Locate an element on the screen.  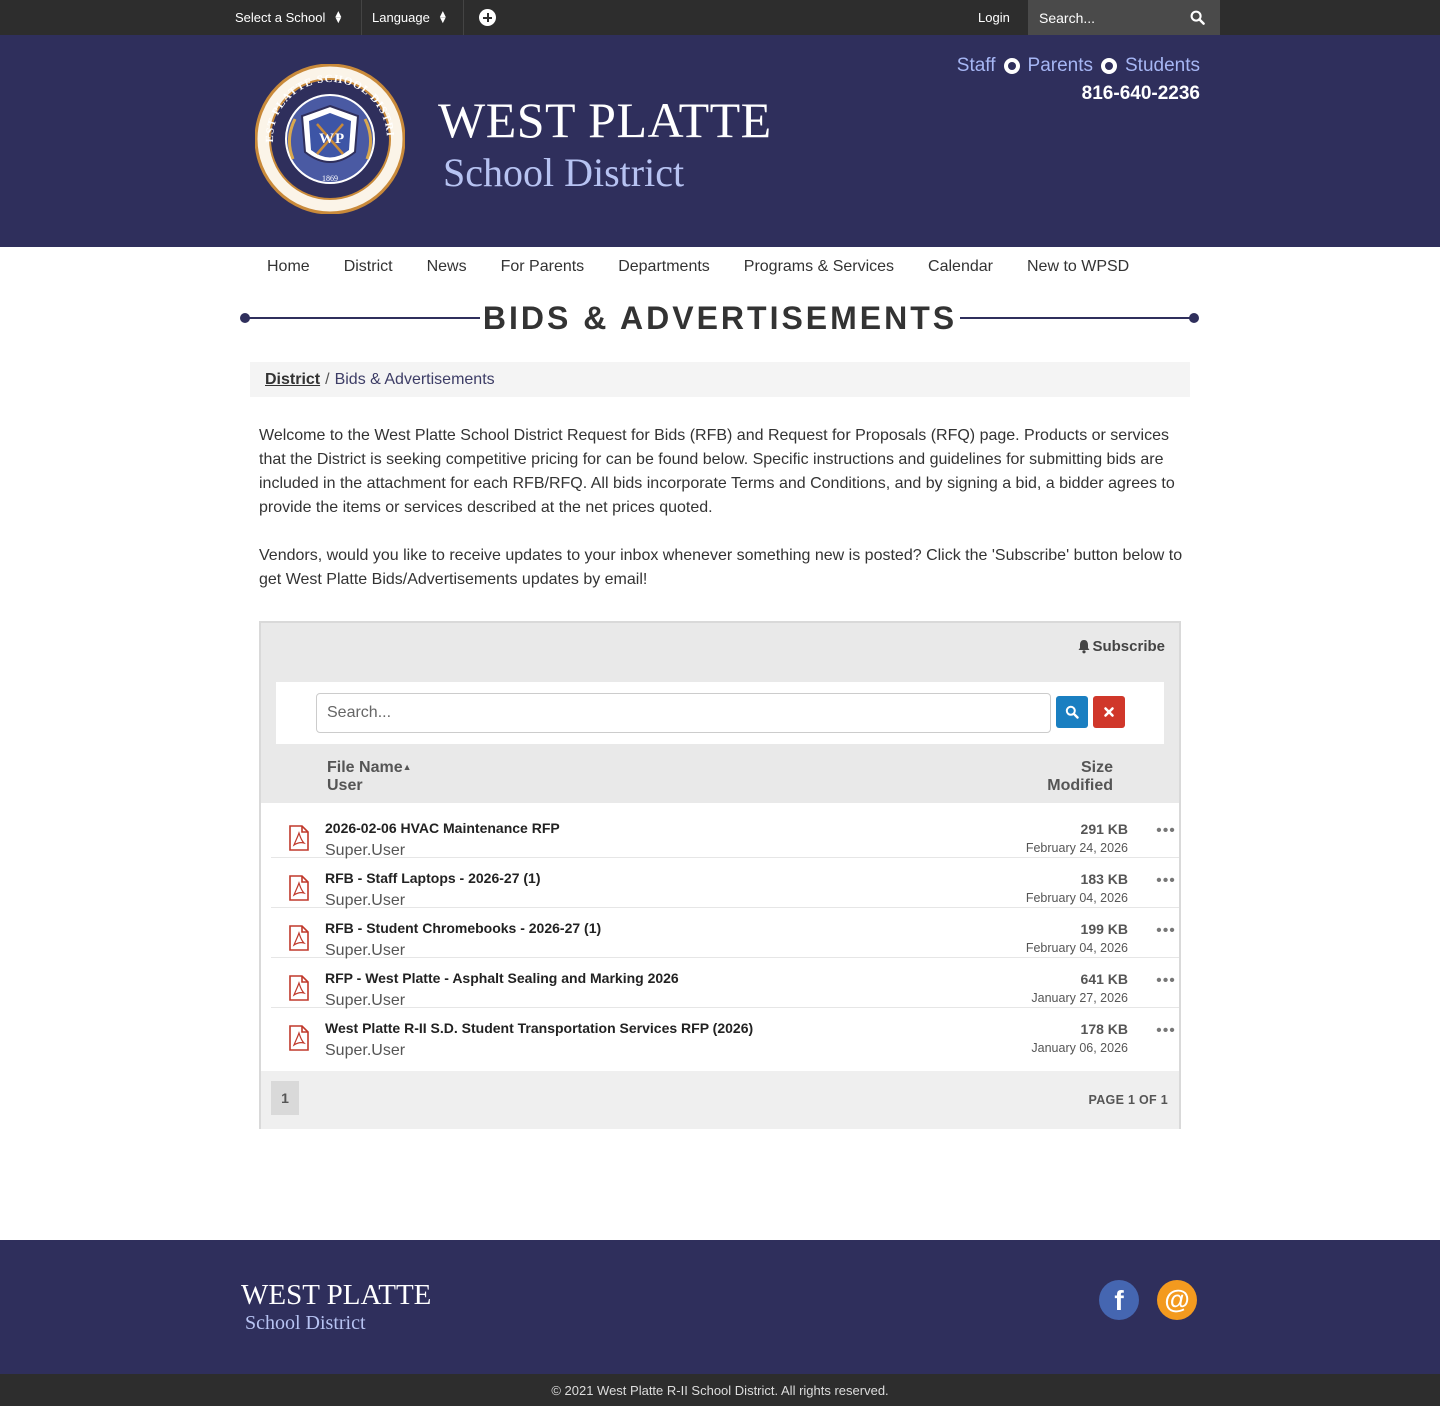
facebook-icon: f is located at coordinates (1119, 1300).